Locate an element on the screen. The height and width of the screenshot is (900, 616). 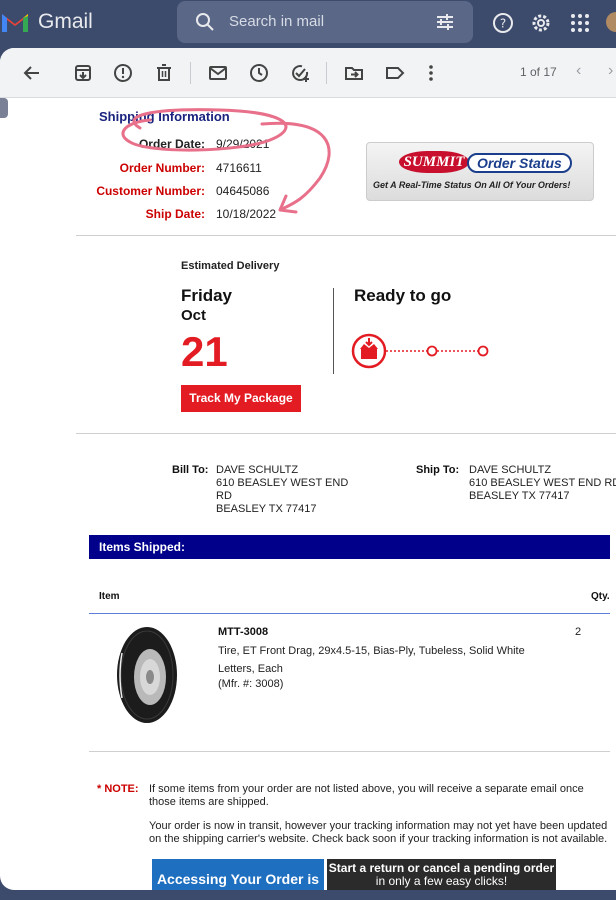
bill-to-label: Bill To: is located at coordinates (190, 470).